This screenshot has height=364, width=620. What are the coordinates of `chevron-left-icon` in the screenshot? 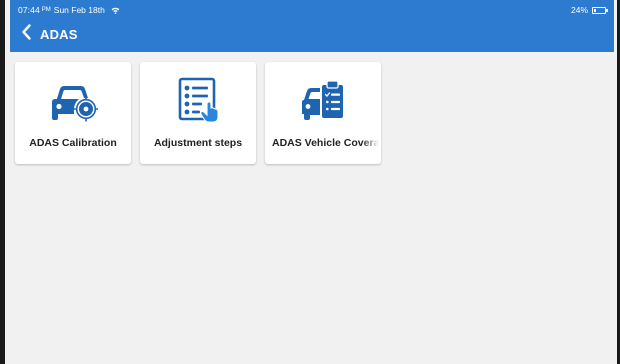 It's located at (26, 34).